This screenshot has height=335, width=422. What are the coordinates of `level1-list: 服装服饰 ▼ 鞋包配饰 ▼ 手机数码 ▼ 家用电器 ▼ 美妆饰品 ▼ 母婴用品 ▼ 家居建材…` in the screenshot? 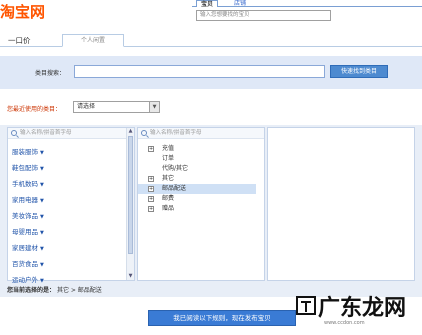 It's located at (67, 216).